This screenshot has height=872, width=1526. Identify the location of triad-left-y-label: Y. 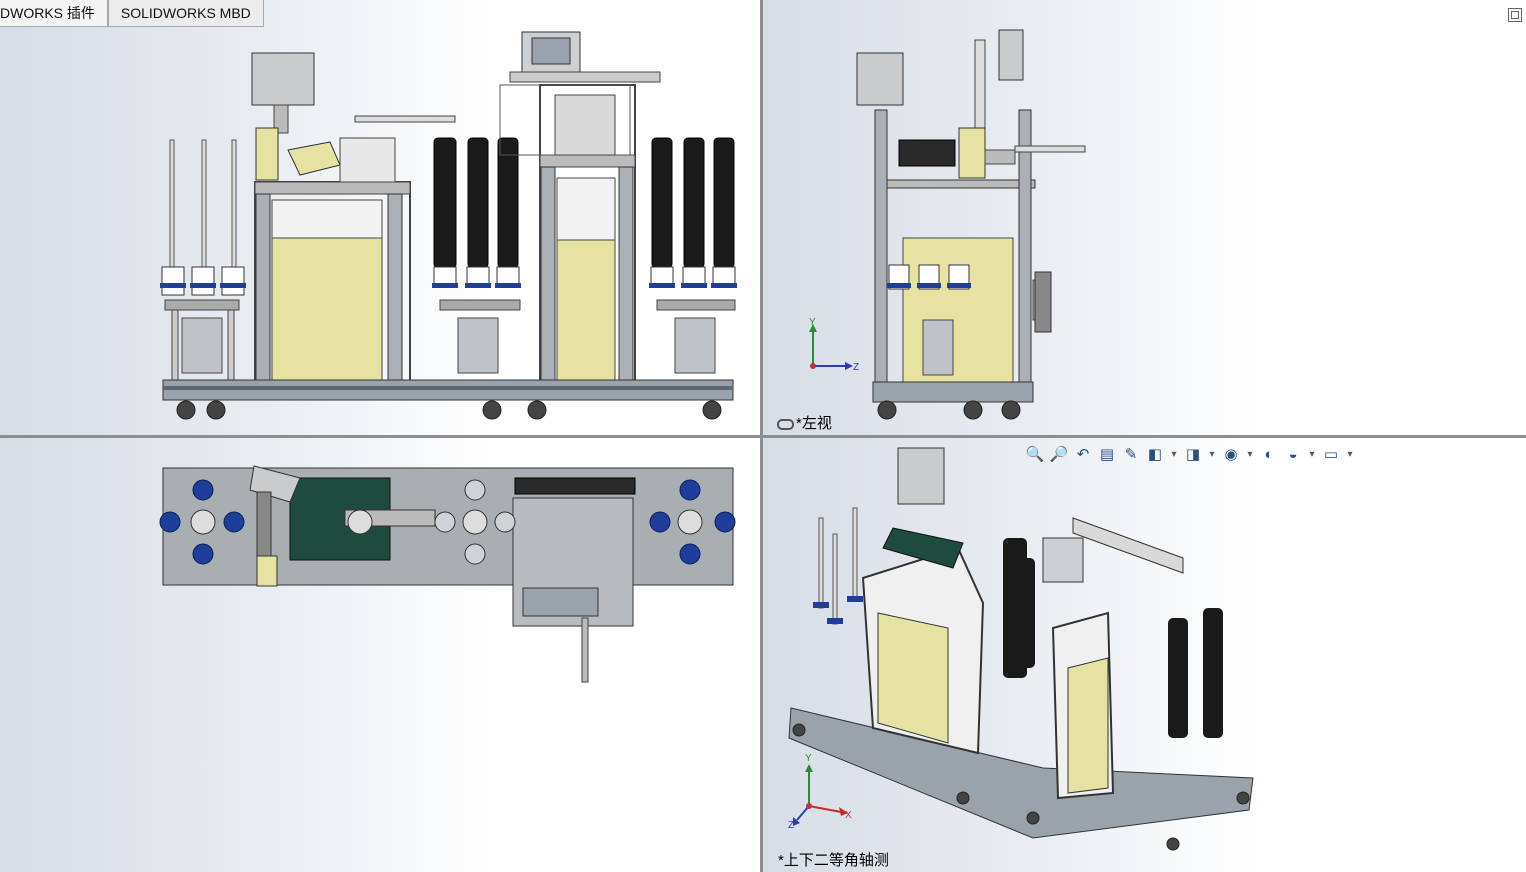
(812, 322).